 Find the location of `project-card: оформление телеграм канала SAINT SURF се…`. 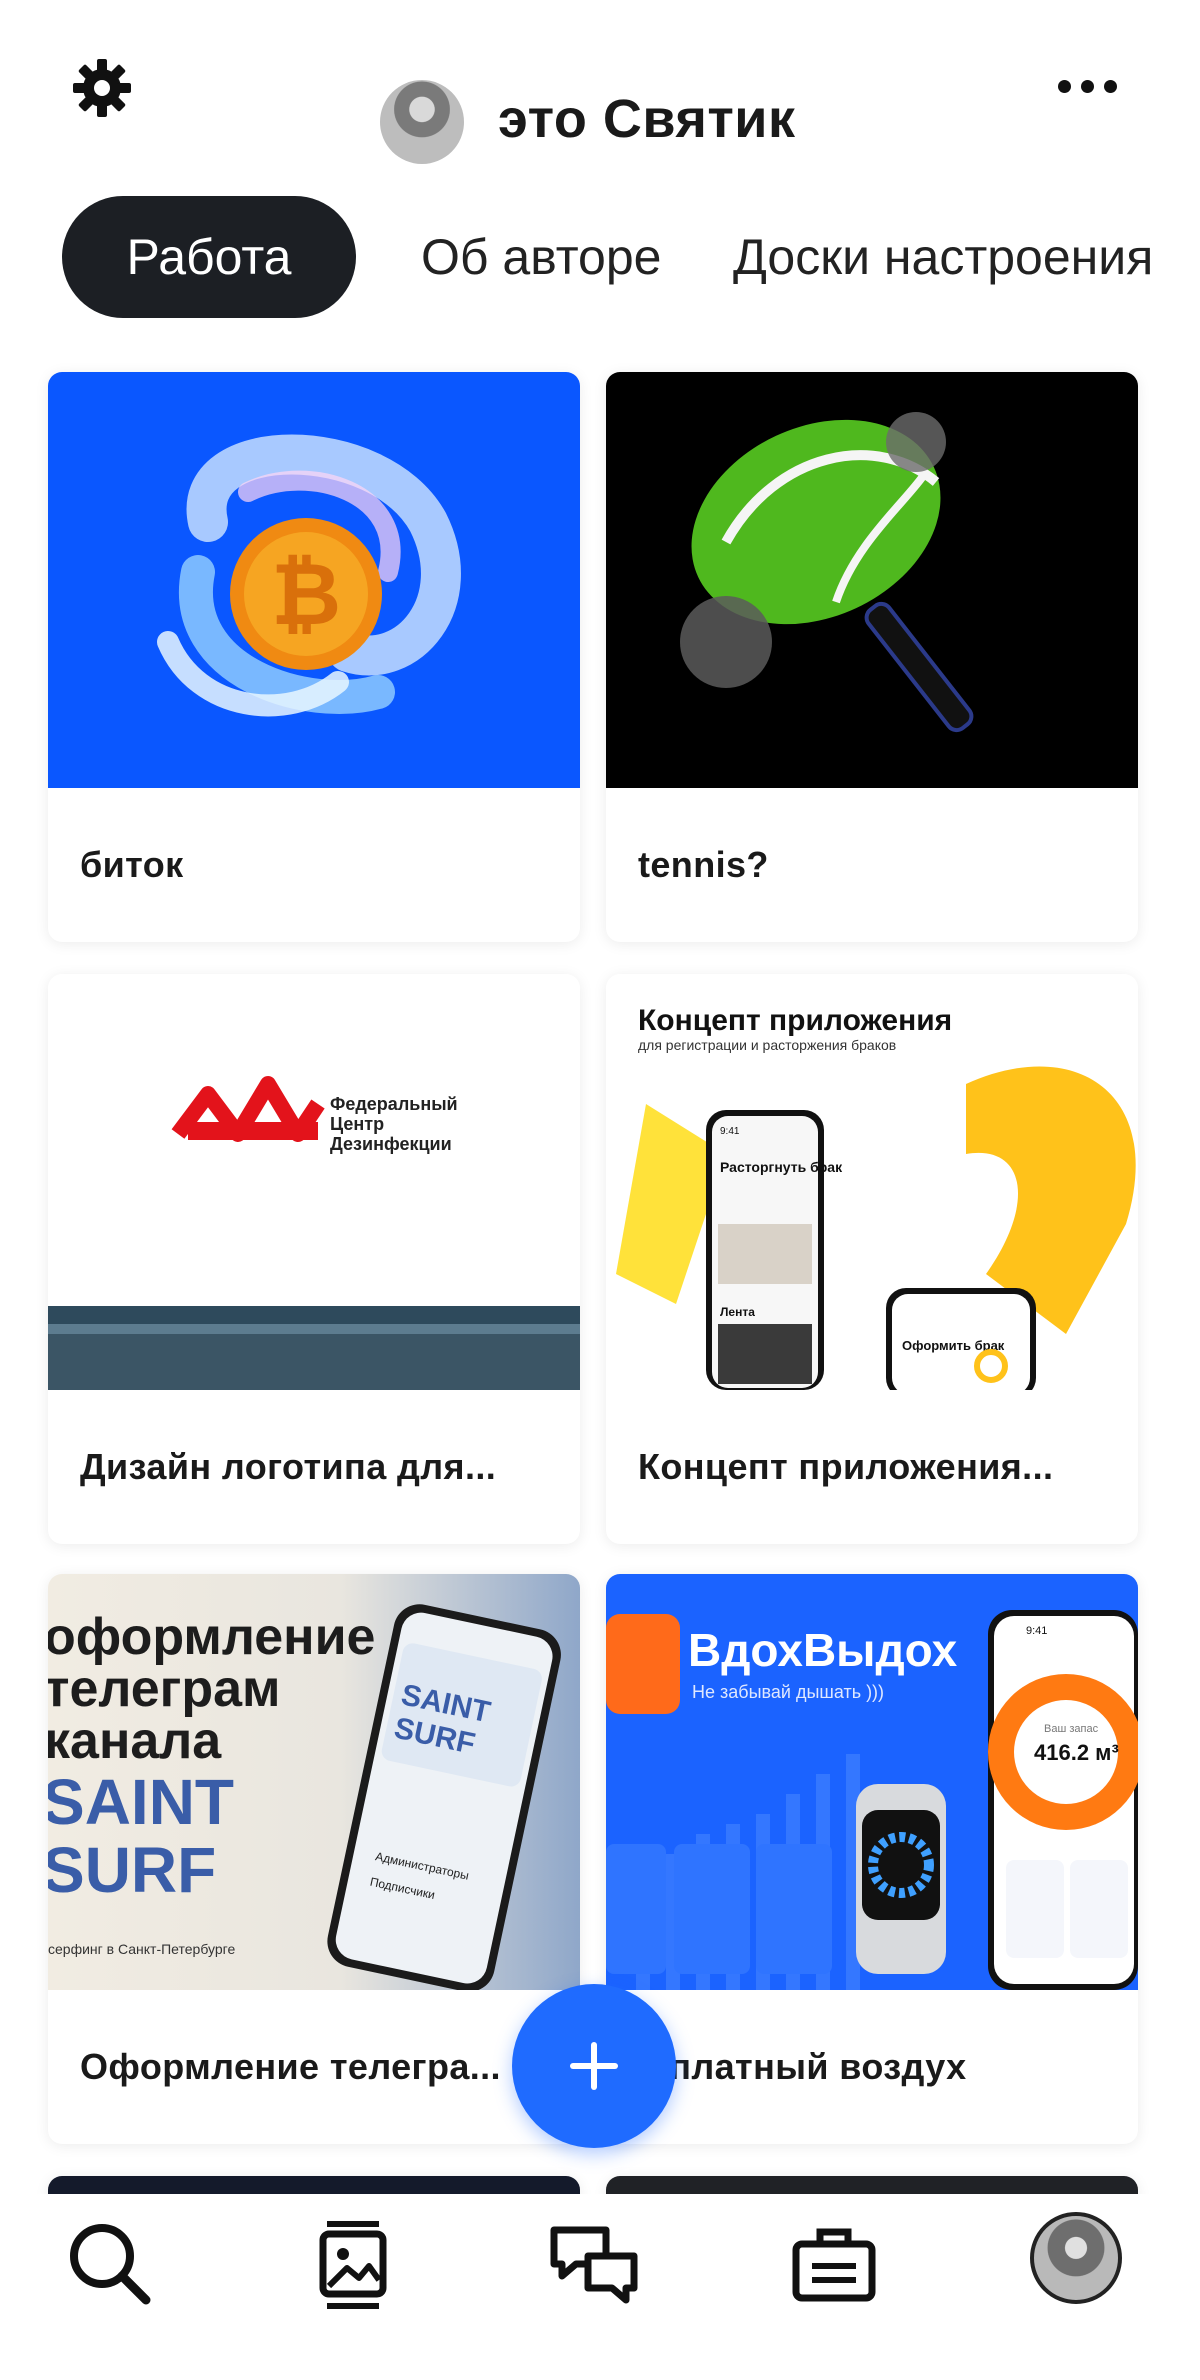

project-card: оформление телеграм канала SAINT SURF се… is located at coordinates (314, 1859).